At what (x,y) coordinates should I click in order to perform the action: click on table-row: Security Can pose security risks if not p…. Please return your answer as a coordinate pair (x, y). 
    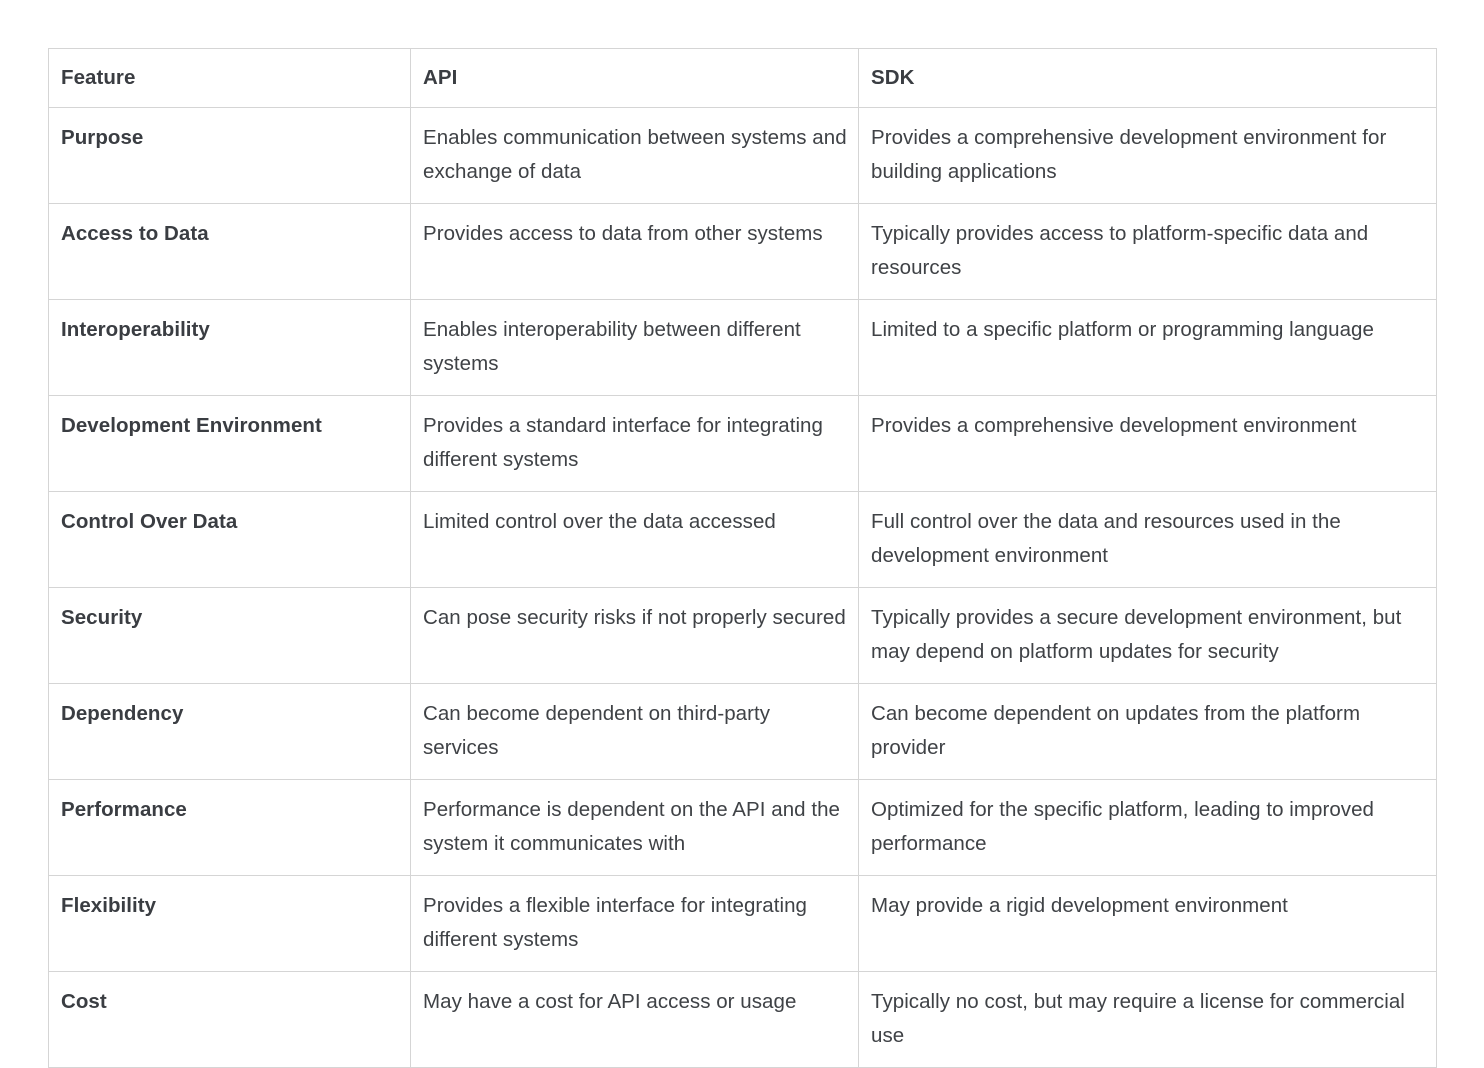
    Looking at the image, I should click on (742, 635).